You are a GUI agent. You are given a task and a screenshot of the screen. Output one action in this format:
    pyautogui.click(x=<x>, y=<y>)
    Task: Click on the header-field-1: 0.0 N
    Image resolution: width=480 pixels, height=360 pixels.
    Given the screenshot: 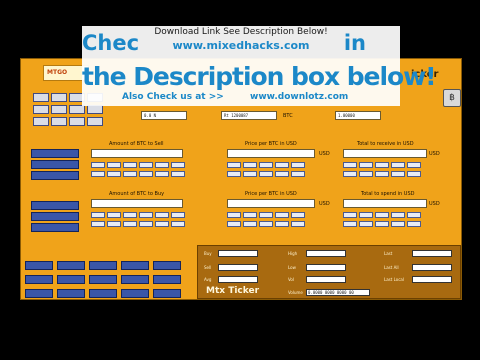 What is the action you would take?
    pyautogui.click(x=164, y=115)
    